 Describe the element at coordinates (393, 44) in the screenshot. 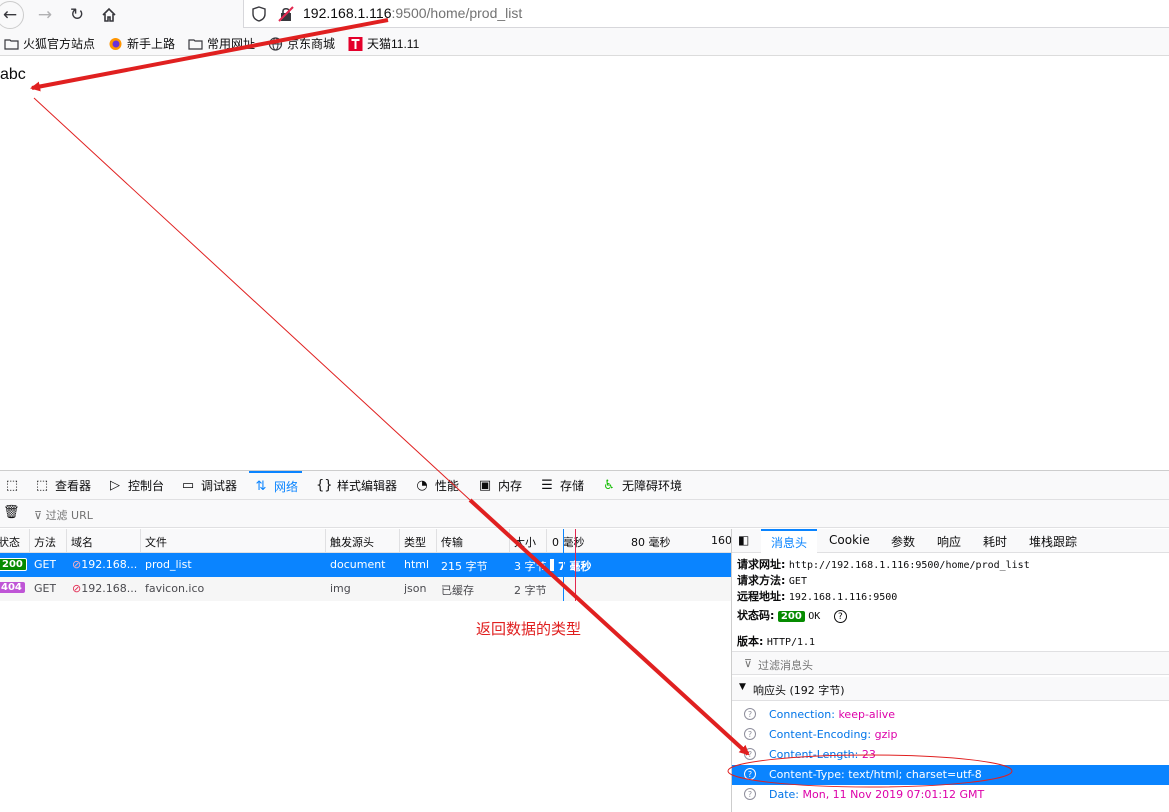

I see `bookmark-label: 天猫11.11` at that location.